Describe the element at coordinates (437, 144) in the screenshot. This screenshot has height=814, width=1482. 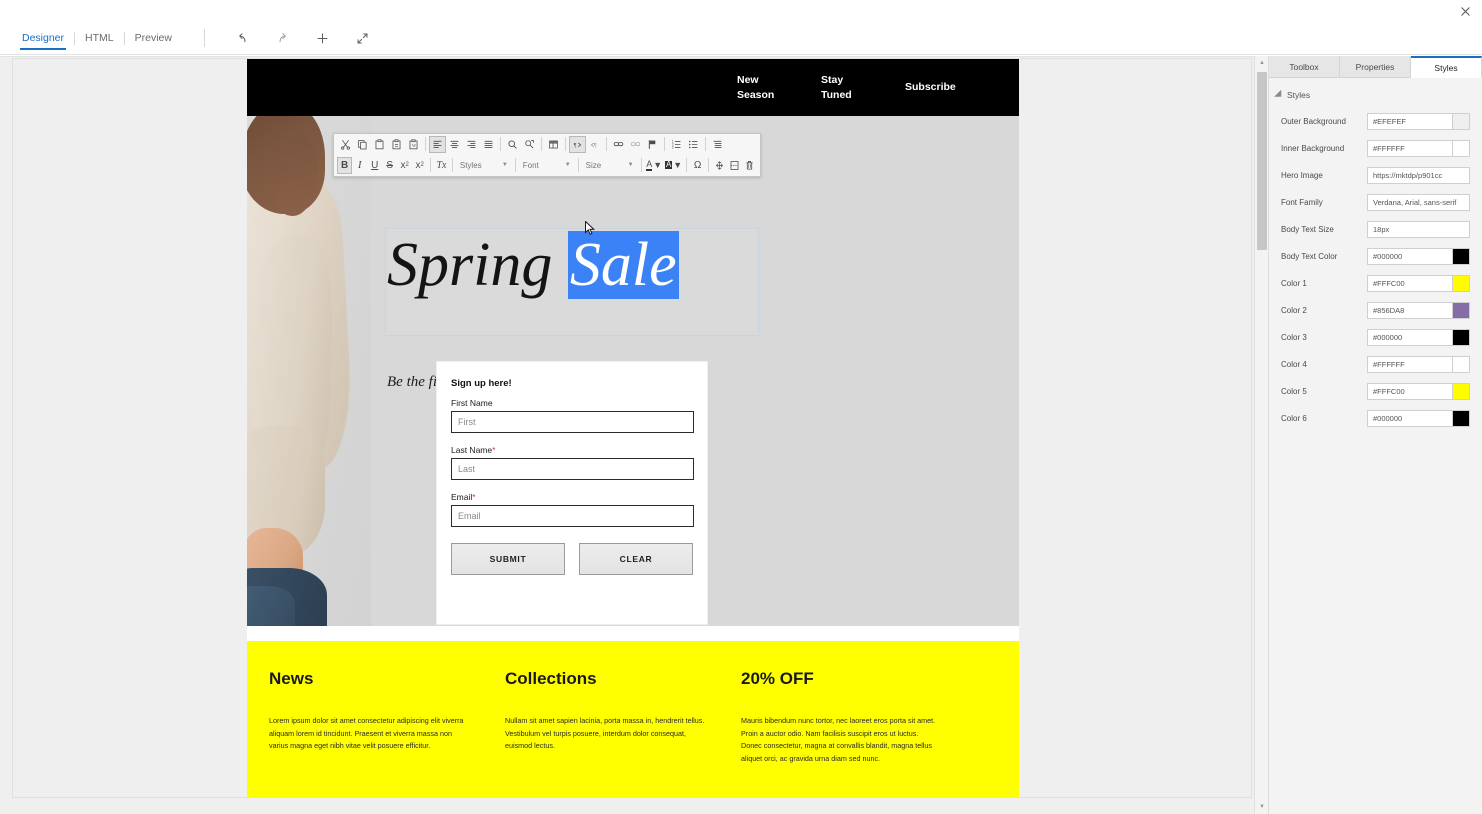
I see `align-left-icon` at that location.